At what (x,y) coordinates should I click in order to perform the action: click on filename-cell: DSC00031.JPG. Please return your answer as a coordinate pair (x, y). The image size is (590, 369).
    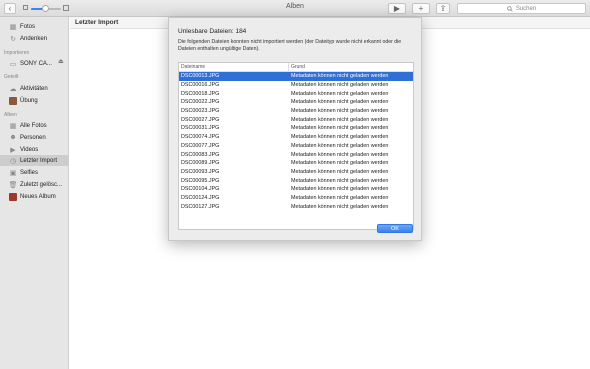
    Looking at the image, I should click on (200, 128).